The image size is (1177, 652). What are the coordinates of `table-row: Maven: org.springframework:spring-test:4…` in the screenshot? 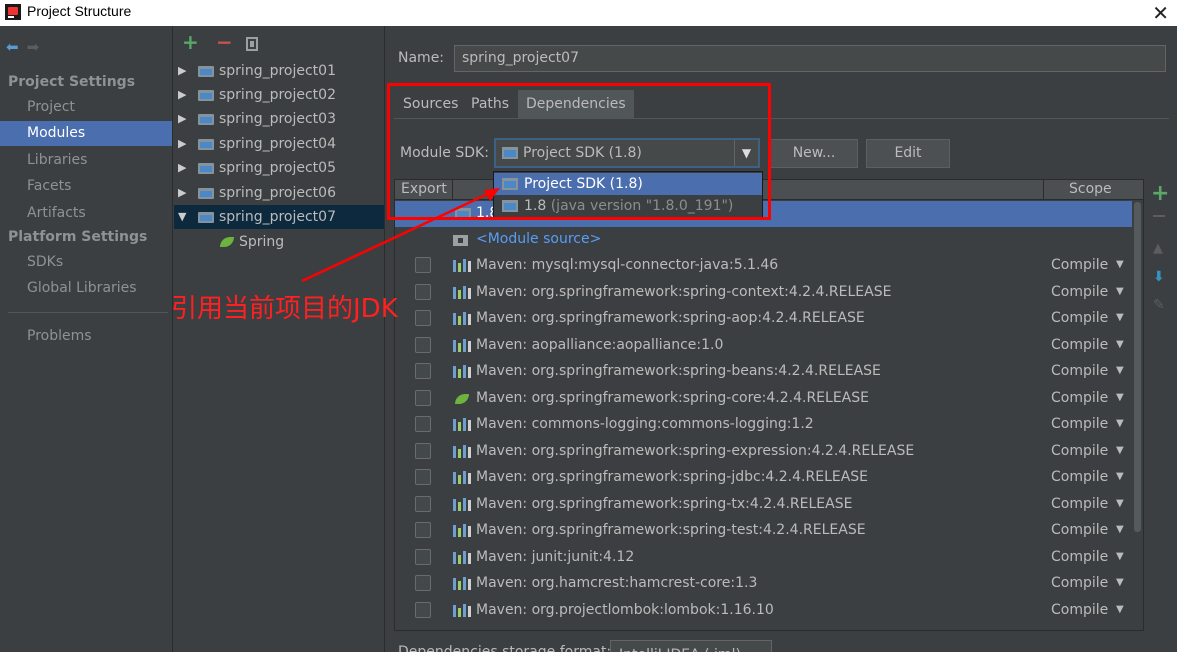 It's located at (763, 531).